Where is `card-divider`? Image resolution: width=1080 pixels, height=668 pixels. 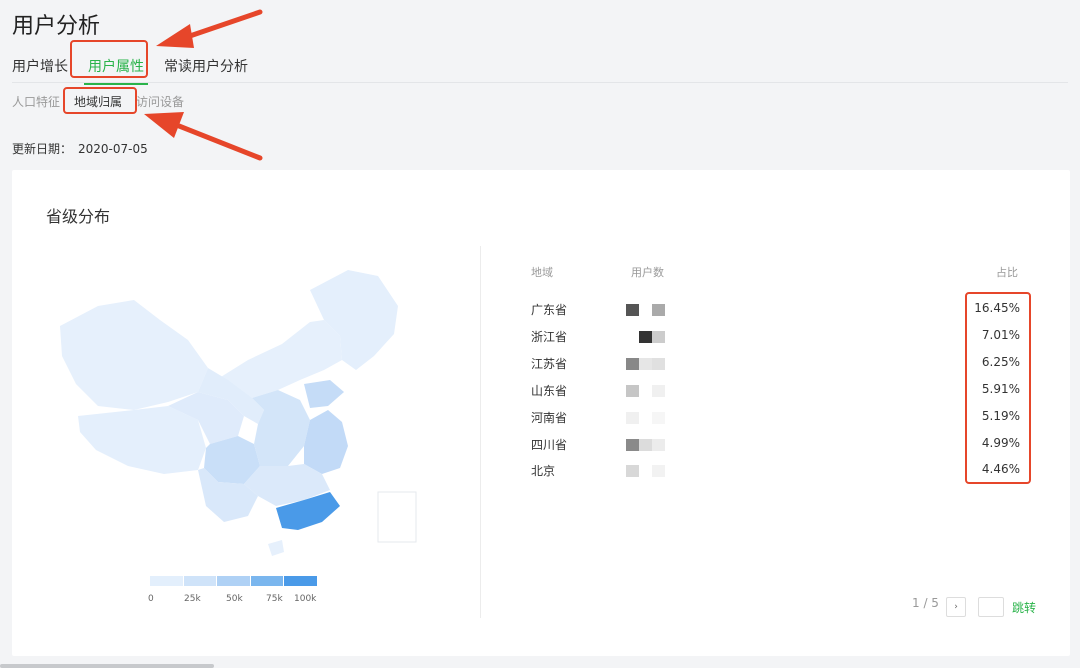
card-divider is located at coordinates (480, 432).